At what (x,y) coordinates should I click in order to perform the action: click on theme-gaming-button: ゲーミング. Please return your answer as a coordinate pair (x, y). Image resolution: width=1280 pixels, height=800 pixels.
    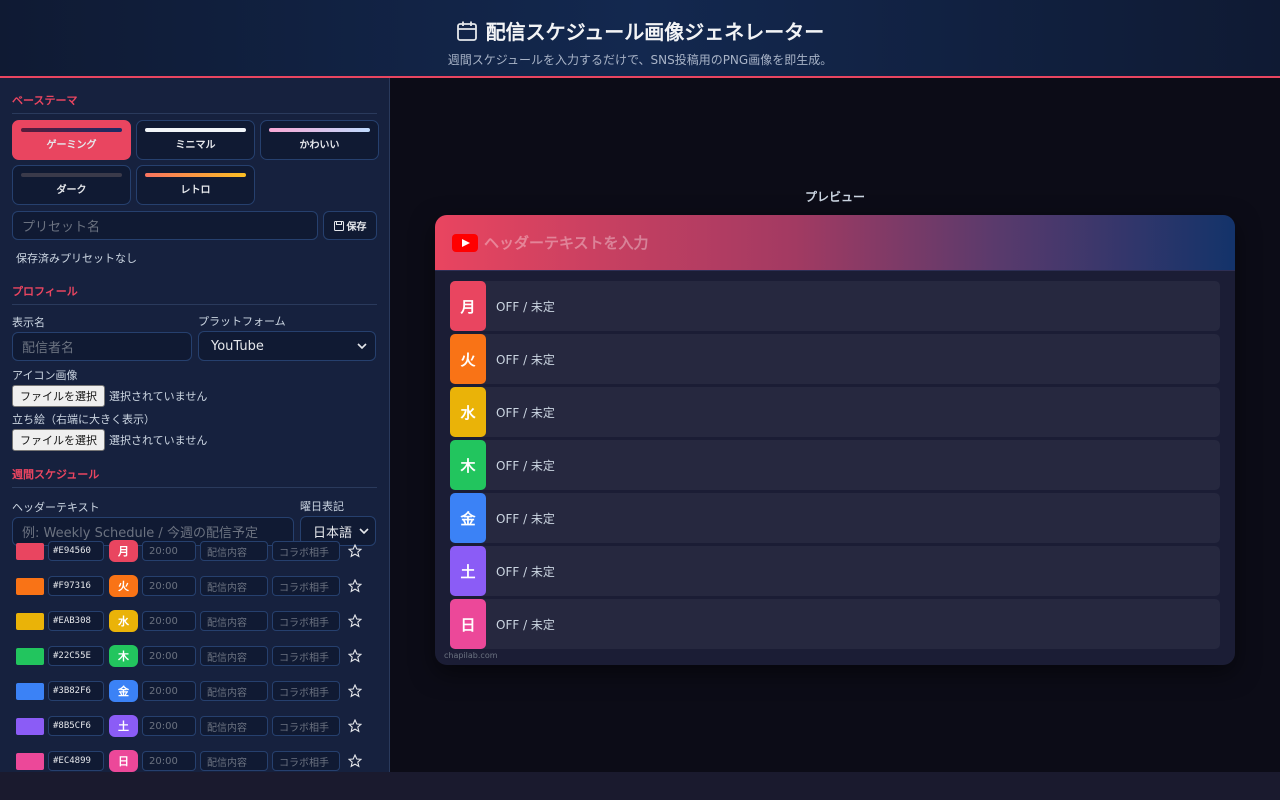
    Looking at the image, I should click on (71, 140).